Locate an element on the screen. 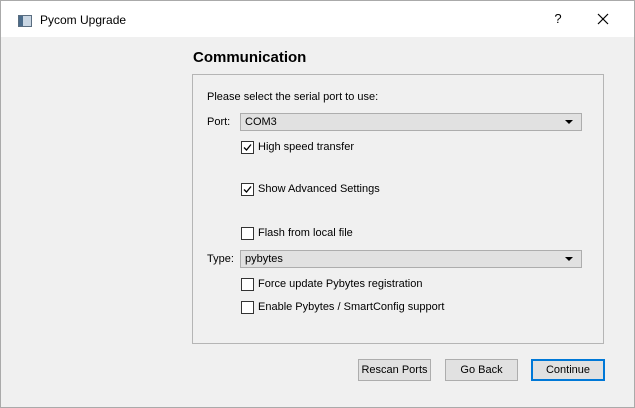 Image resolution: width=635 pixels, height=408 pixels. checkbox-label: Force update Pybytes registration is located at coordinates (340, 284).